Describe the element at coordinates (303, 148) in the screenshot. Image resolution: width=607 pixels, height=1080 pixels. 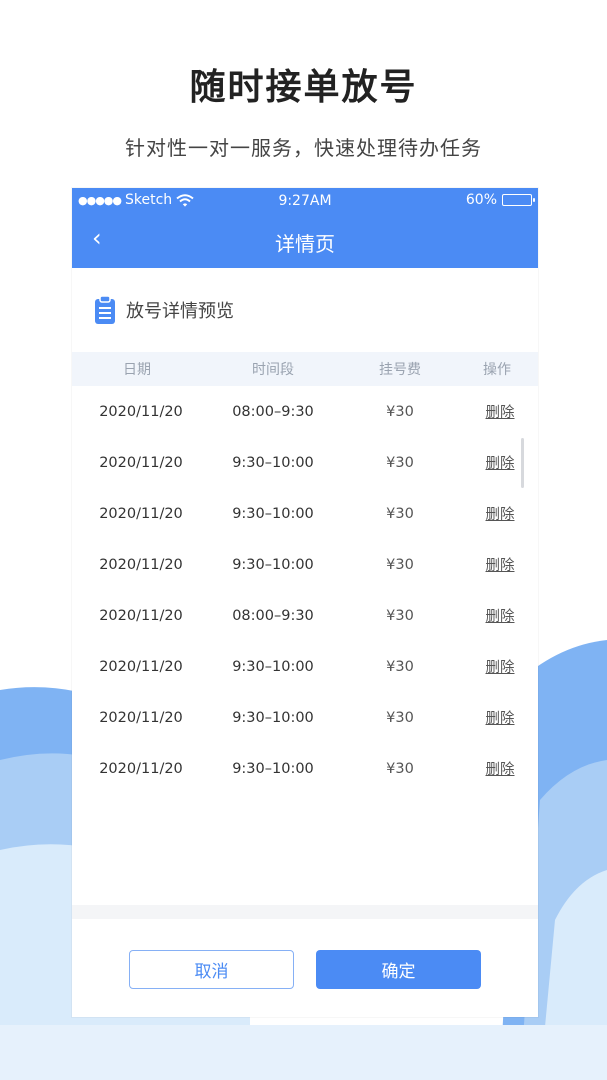
I see `promo-subline: 针对性一对一服务，快速处理待办任务` at that location.